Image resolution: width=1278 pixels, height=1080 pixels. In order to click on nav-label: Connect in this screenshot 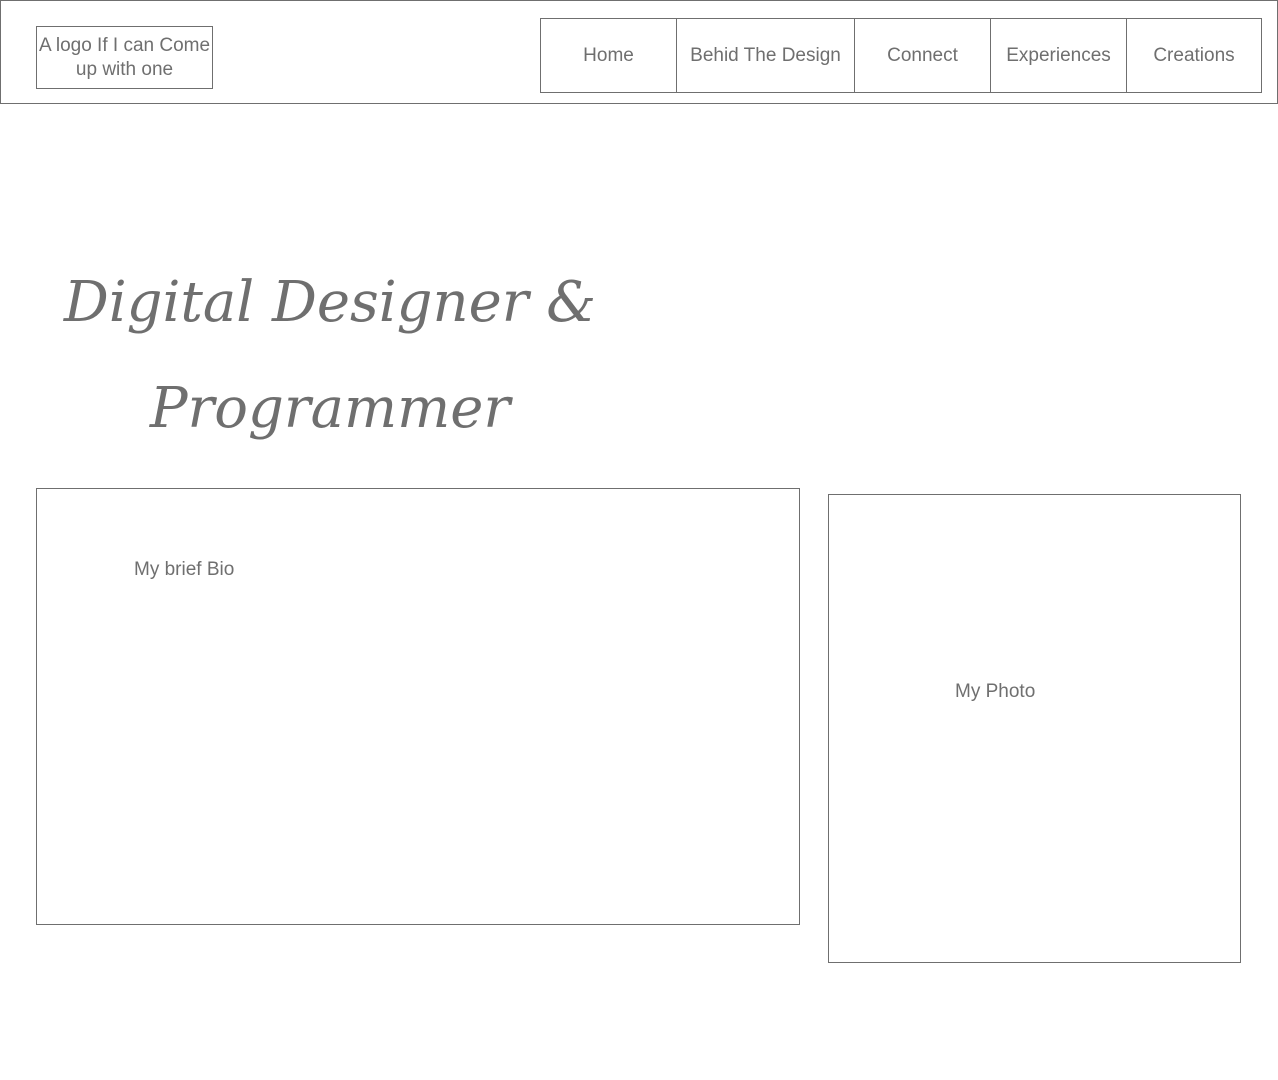, I will do `click(922, 55)`.